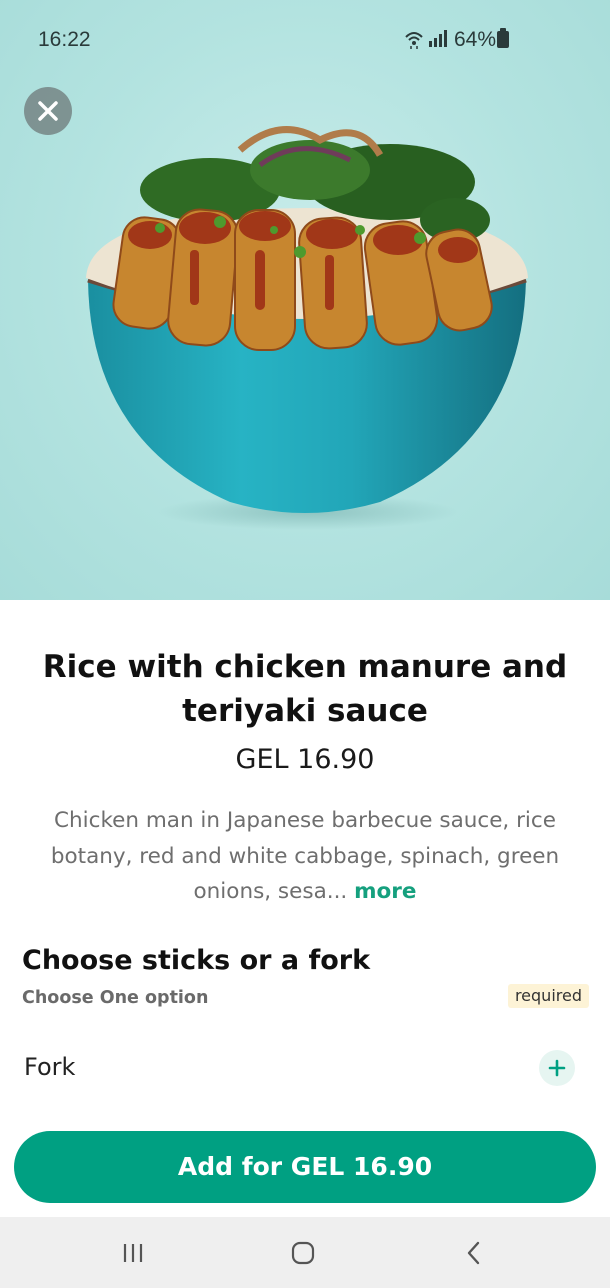 The height and width of the screenshot is (1288, 610). What do you see at coordinates (305, 40) in the screenshot?
I see `status-bar: 16:22 64%` at bounding box center [305, 40].